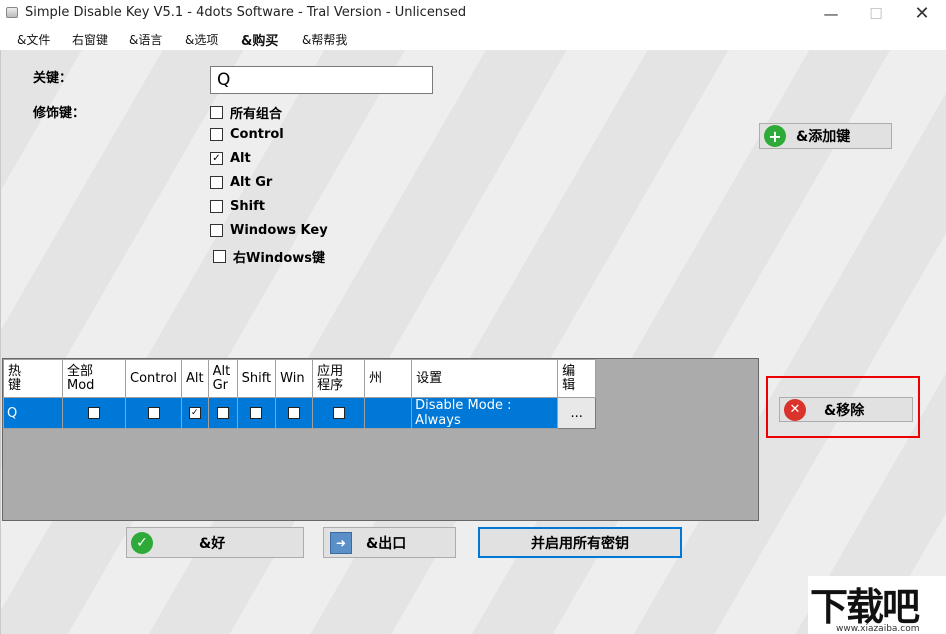 This screenshot has width=946, height=634. I want to click on col-win: Win, so click(294, 378).